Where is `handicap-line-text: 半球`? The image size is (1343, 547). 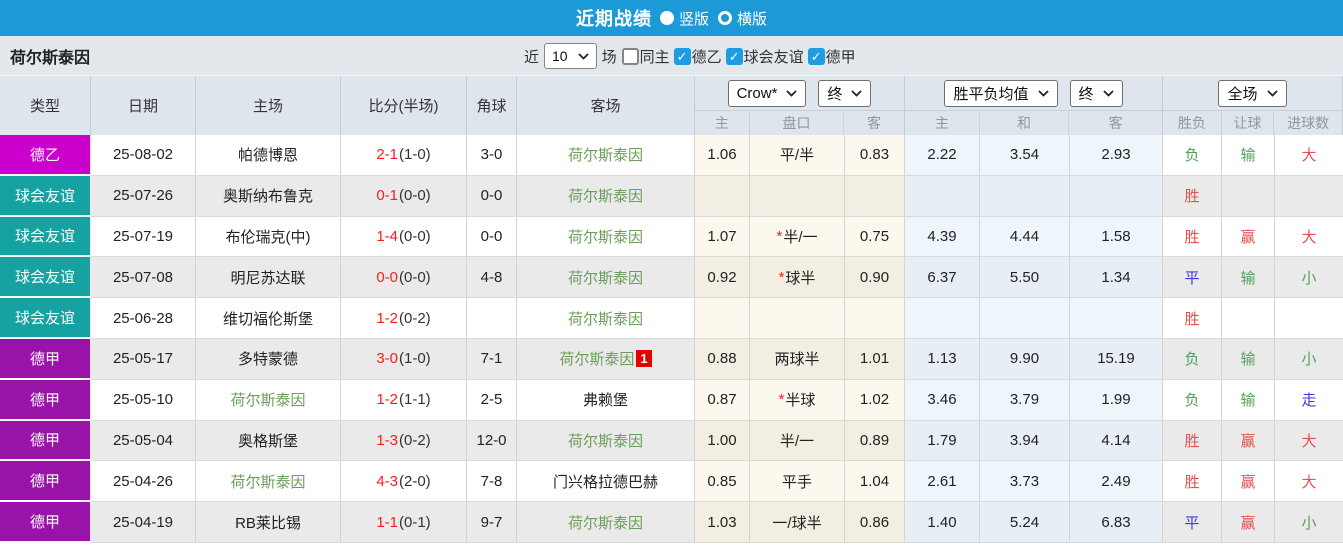
handicap-line-text: 半球 is located at coordinates (800, 401).